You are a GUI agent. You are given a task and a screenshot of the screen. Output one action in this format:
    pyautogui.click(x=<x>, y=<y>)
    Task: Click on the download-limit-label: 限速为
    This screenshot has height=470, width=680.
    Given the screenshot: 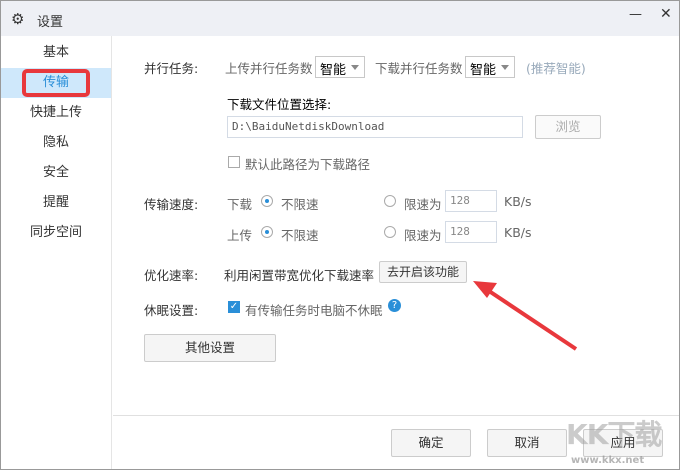 What is the action you would take?
    pyautogui.click(x=423, y=204)
    